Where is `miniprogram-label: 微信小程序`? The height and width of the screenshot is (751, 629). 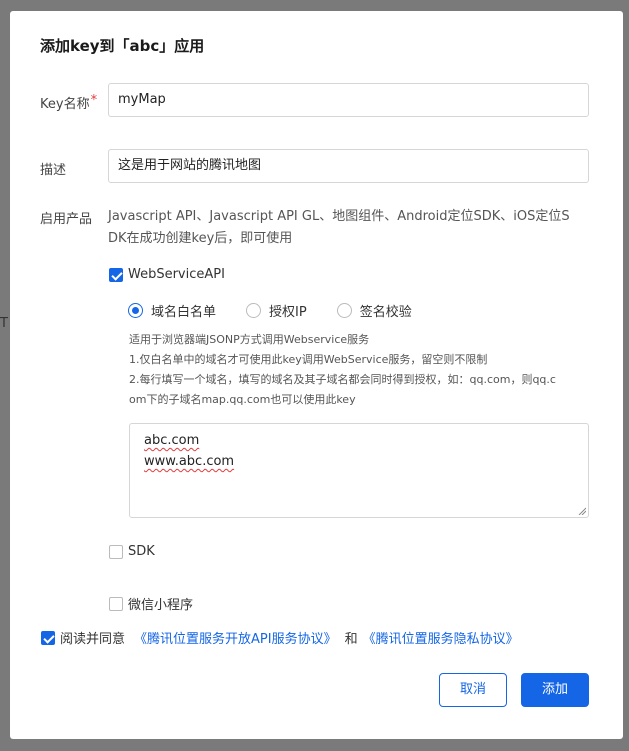
miniprogram-label: 微信小程序 is located at coordinates (161, 605).